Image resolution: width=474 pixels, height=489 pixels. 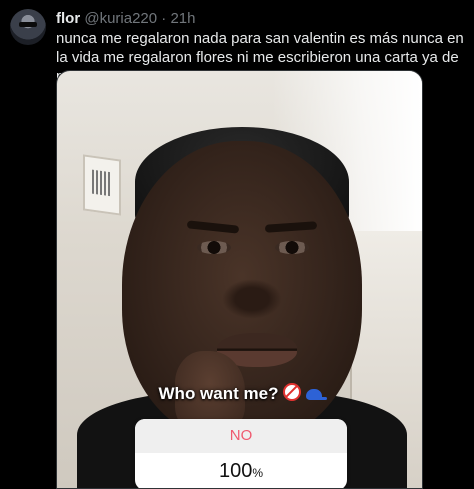 What do you see at coordinates (258, 473) in the screenshot?
I see `poll-result-unit: %` at bounding box center [258, 473].